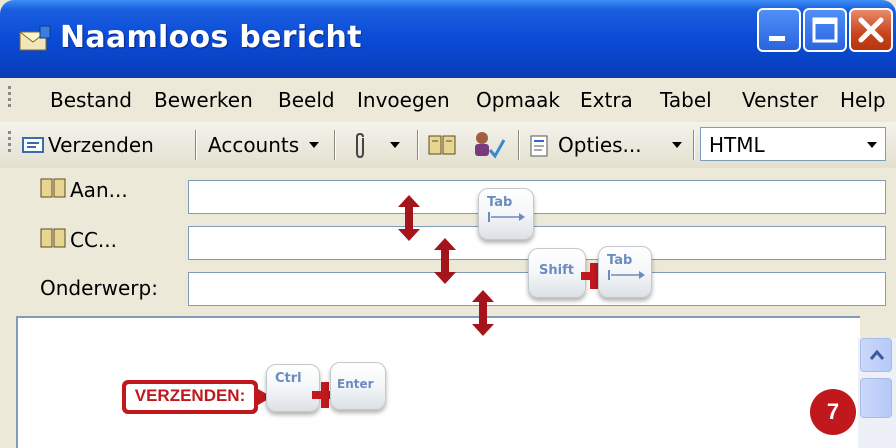 This screenshot has height=448, width=896. Describe the element at coordinates (211, 37) in the screenshot. I see `window-title: Naamloos bericht` at that location.